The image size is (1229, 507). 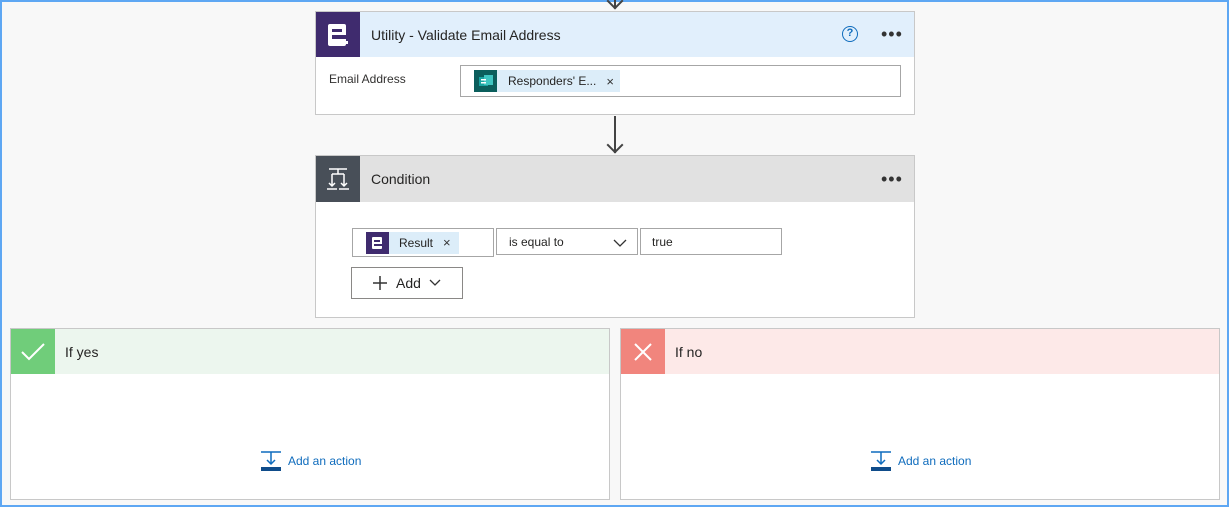 I want to click on add-button-label: Add, so click(x=408, y=283).